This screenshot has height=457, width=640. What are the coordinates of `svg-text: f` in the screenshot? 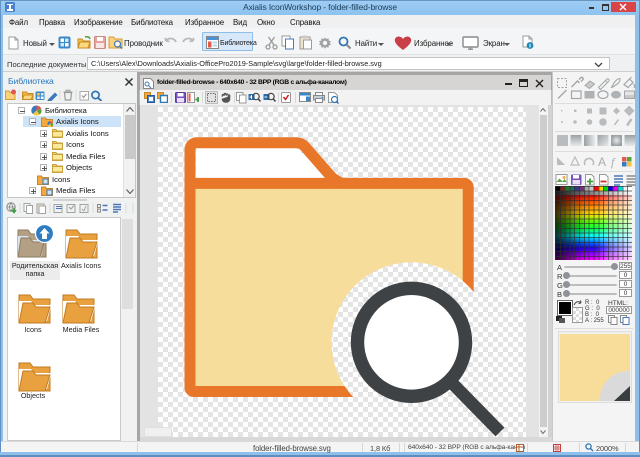 It's located at (613, 162).